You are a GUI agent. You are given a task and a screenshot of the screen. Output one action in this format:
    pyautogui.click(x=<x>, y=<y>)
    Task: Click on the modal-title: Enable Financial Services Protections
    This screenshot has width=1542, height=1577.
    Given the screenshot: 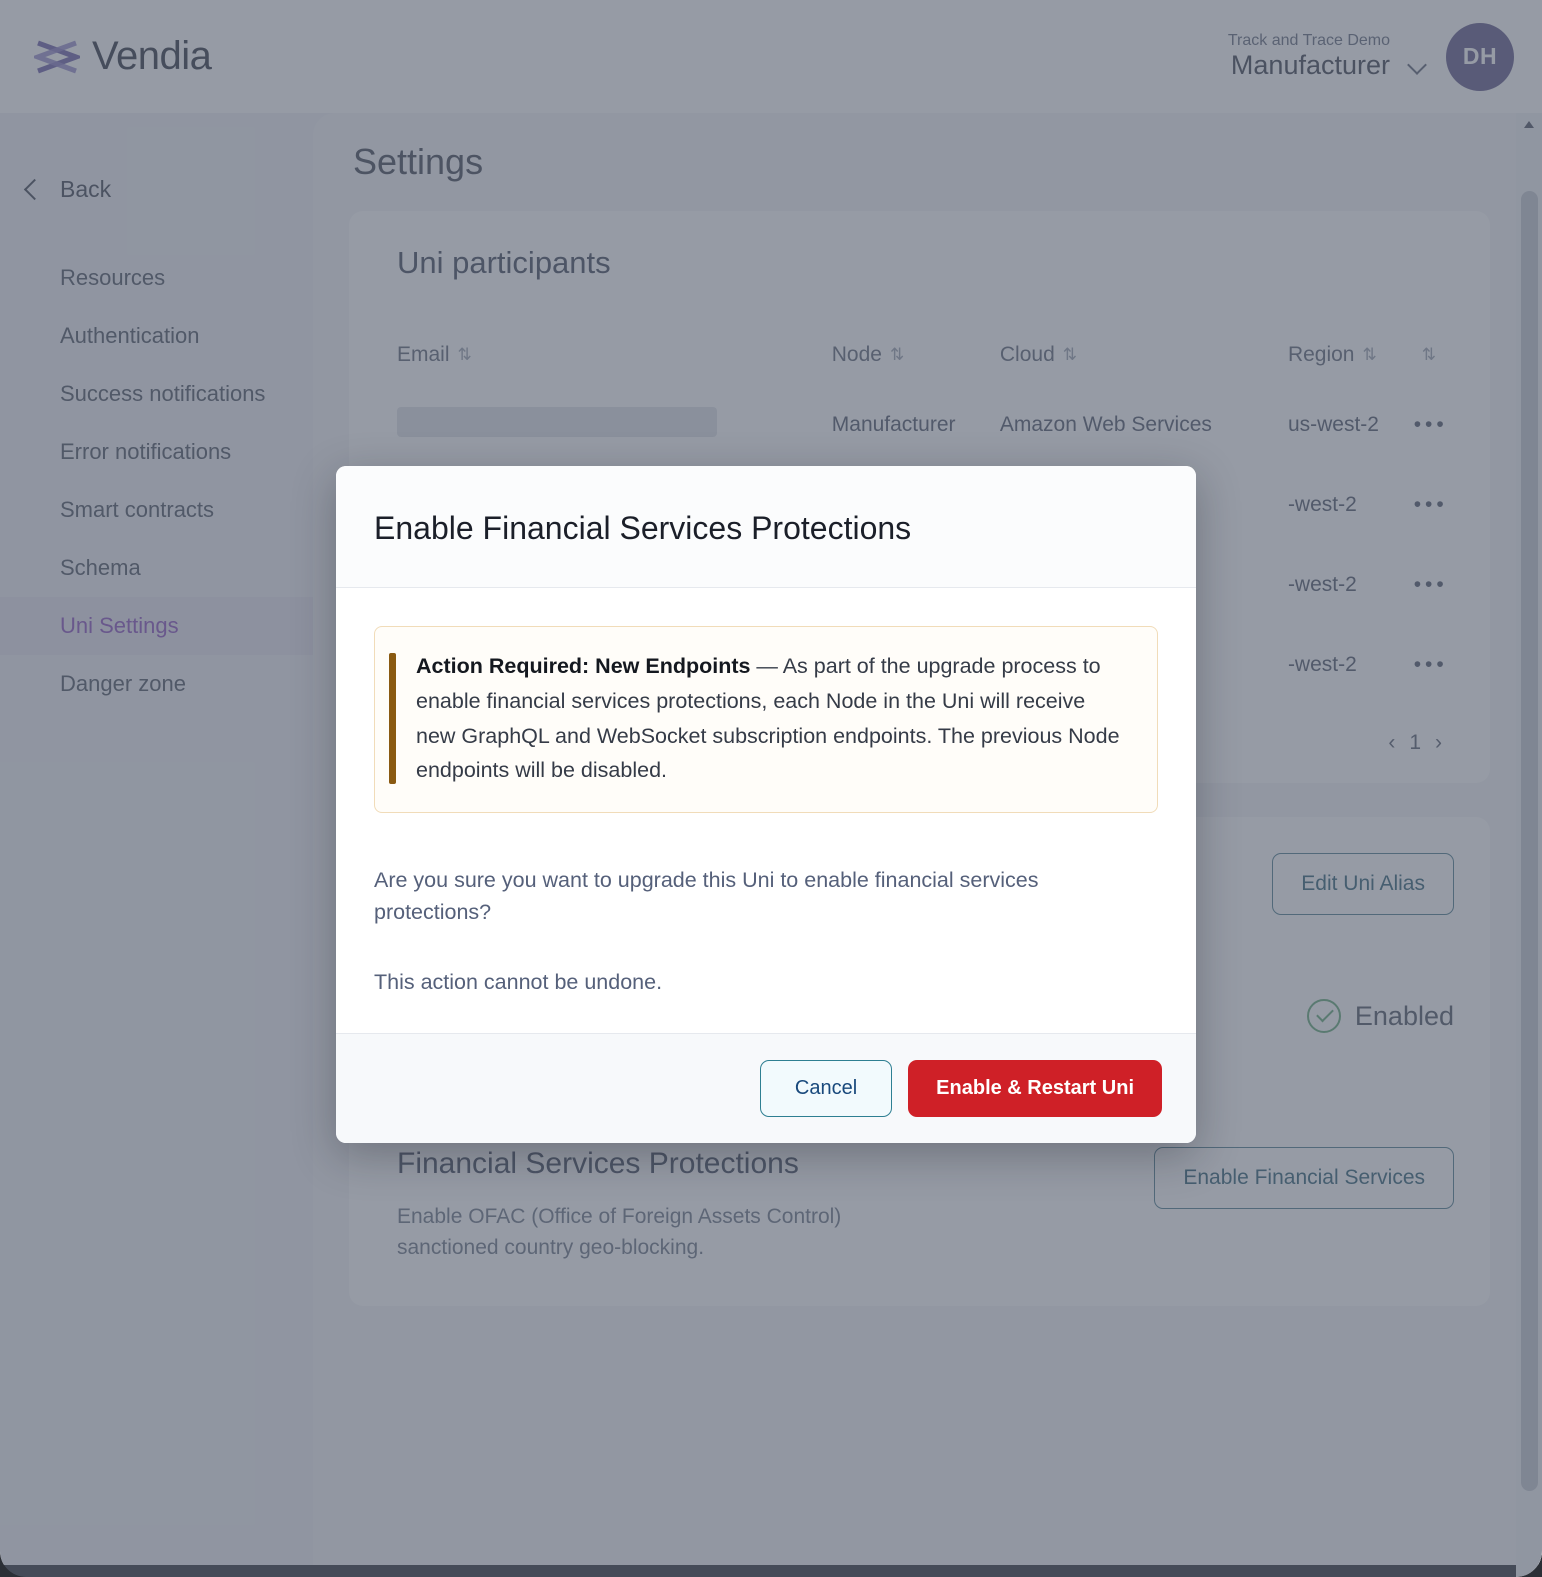 What is the action you would take?
    pyautogui.click(x=643, y=528)
    